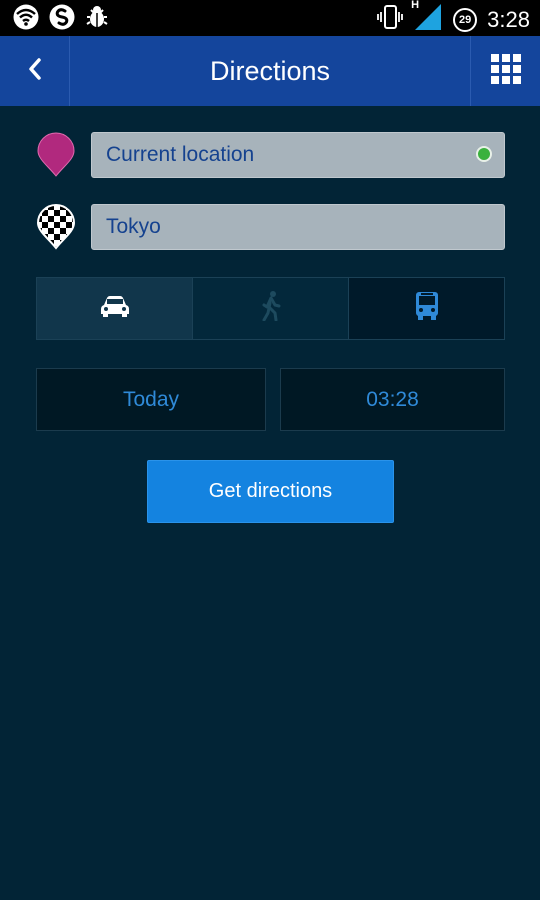  I want to click on grid-menu-icon, so click(505, 71).